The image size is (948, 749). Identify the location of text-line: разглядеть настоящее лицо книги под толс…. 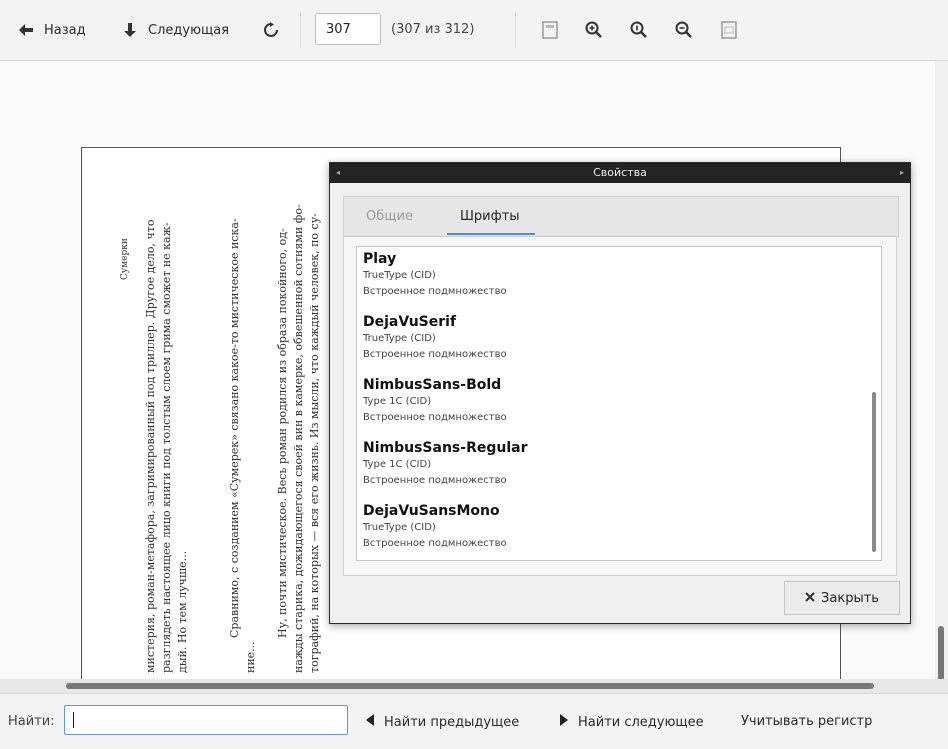
(166, 447).